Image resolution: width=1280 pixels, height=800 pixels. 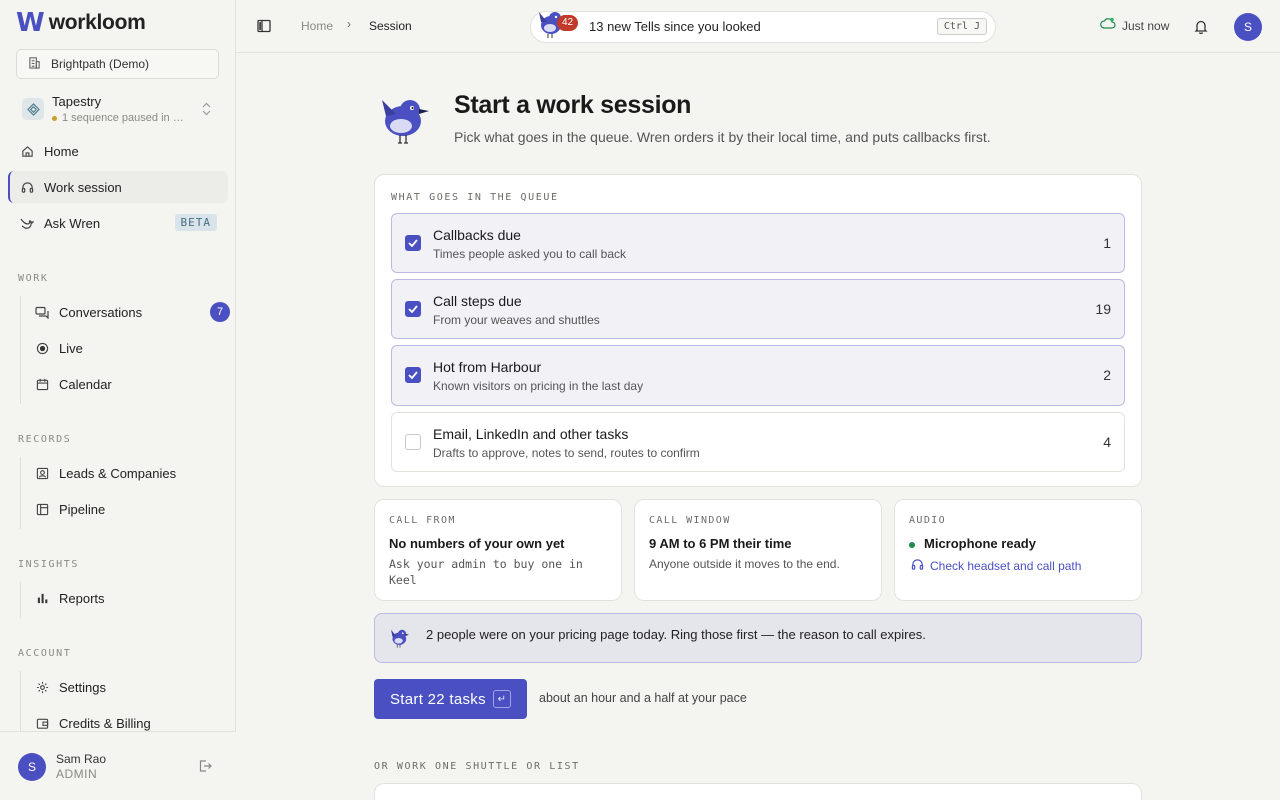 I want to click on sidebar-toggle-icon, so click(x=264, y=26).